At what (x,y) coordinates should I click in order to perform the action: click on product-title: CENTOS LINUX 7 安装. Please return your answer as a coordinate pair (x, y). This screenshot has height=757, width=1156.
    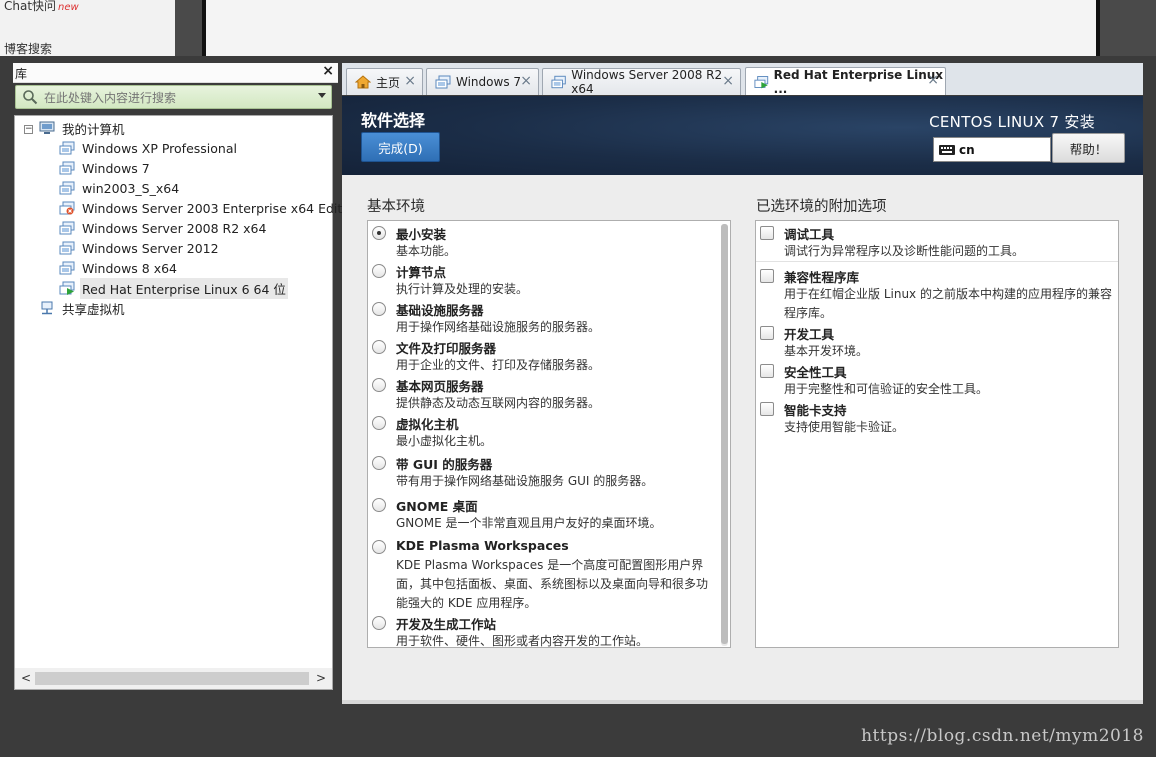
    Looking at the image, I should click on (1012, 122).